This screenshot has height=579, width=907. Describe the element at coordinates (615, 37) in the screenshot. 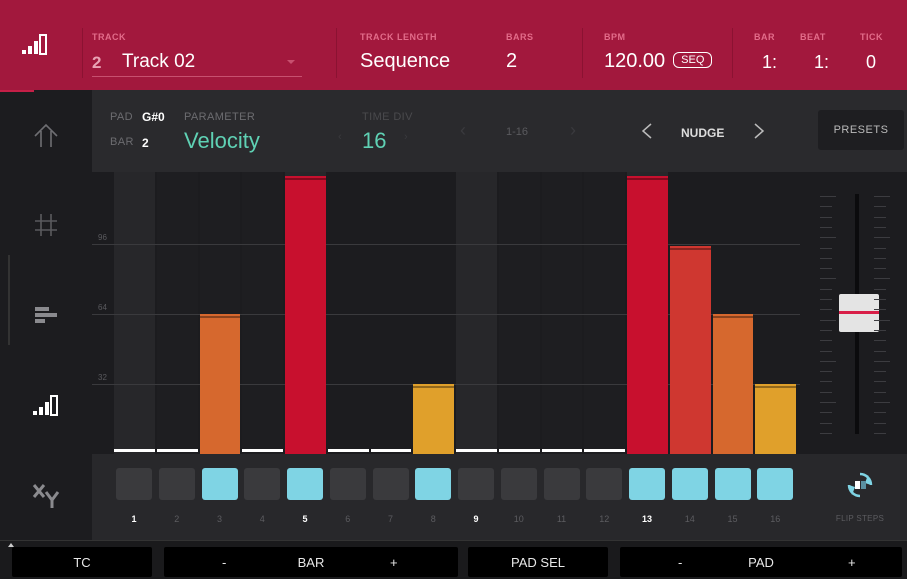

I see `bpm-label: BPM` at that location.